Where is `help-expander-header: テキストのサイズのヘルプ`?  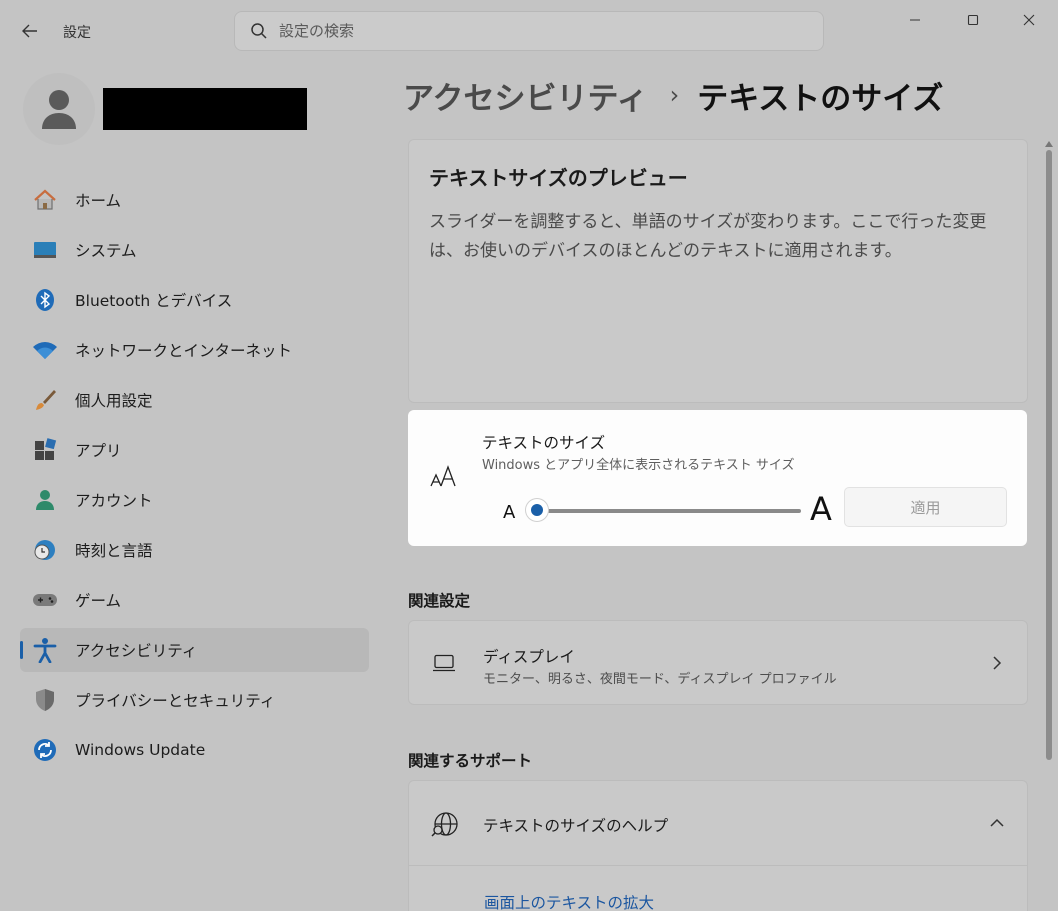
help-expander-header: テキストのサイズのヘルプ is located at coordinates (718, 823).